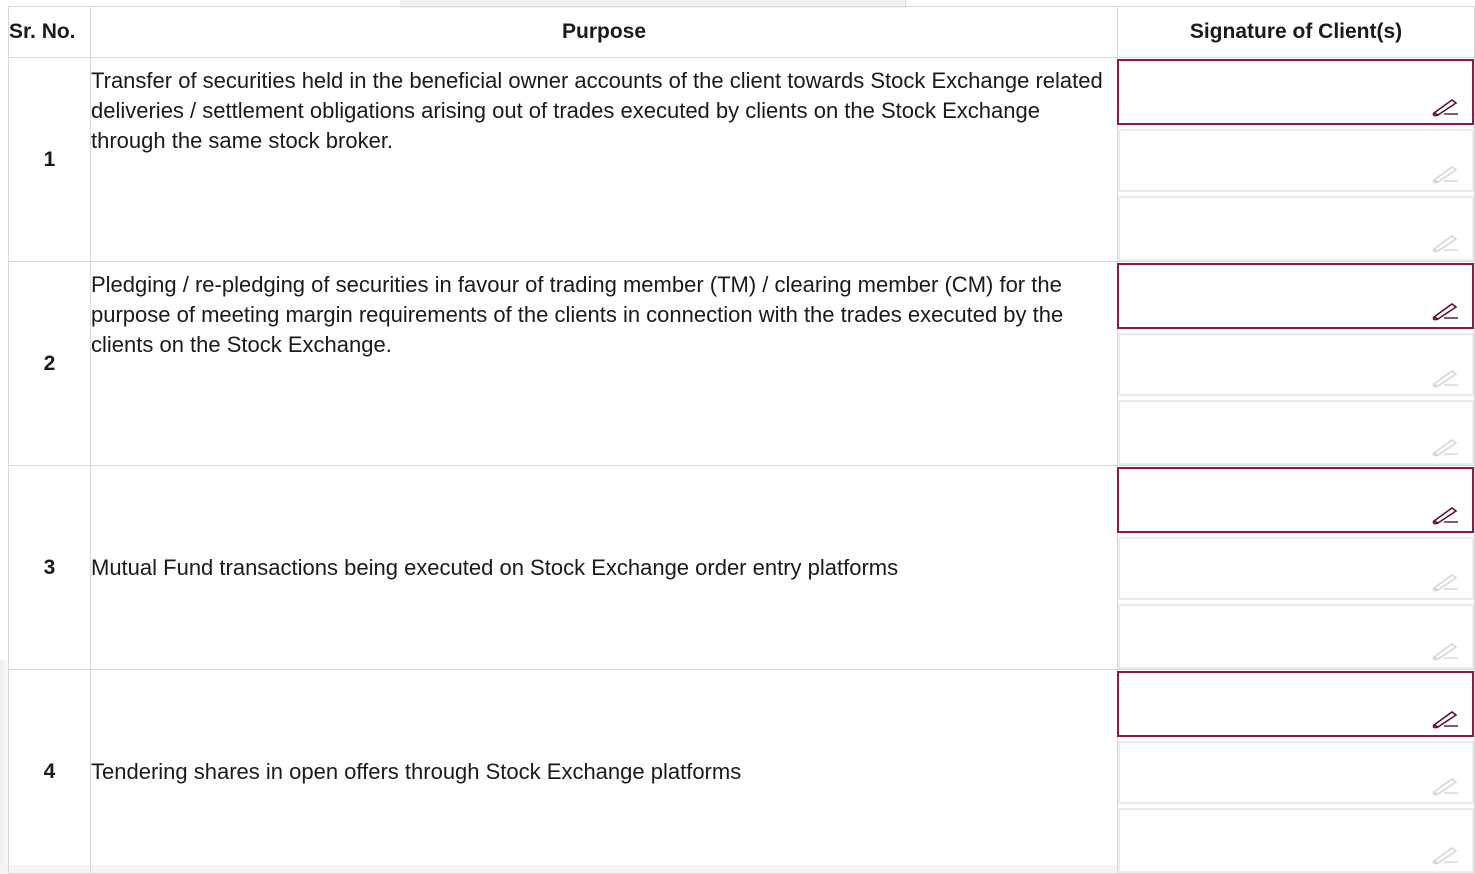 This screenshot has width=1475, height=874. What do you see at coordinates (49, 567) in the screenshot?
I see `row-sr-number: 3` at bounding box center [49, 567].